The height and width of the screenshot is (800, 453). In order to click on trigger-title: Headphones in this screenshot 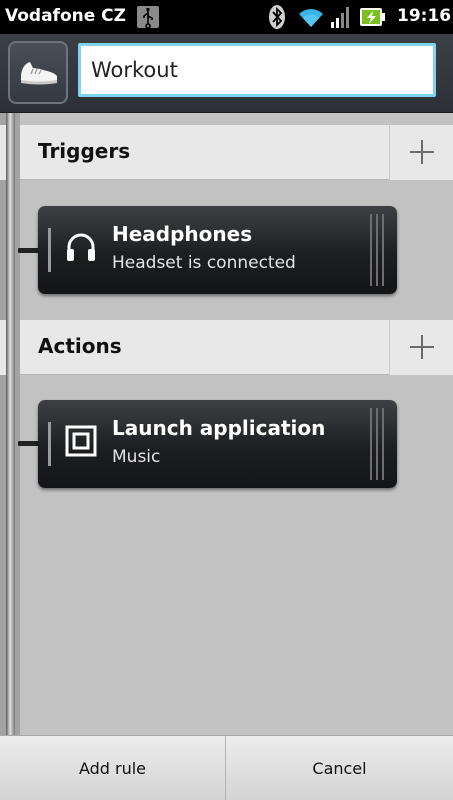, I will do `click(182, 234)`.